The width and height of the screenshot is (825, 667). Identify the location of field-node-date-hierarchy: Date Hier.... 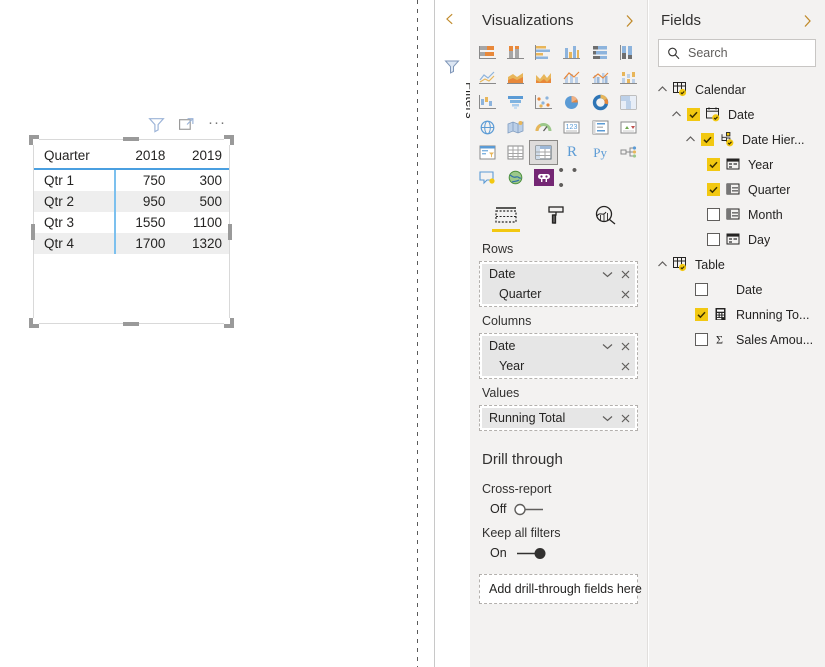
(737, 139).